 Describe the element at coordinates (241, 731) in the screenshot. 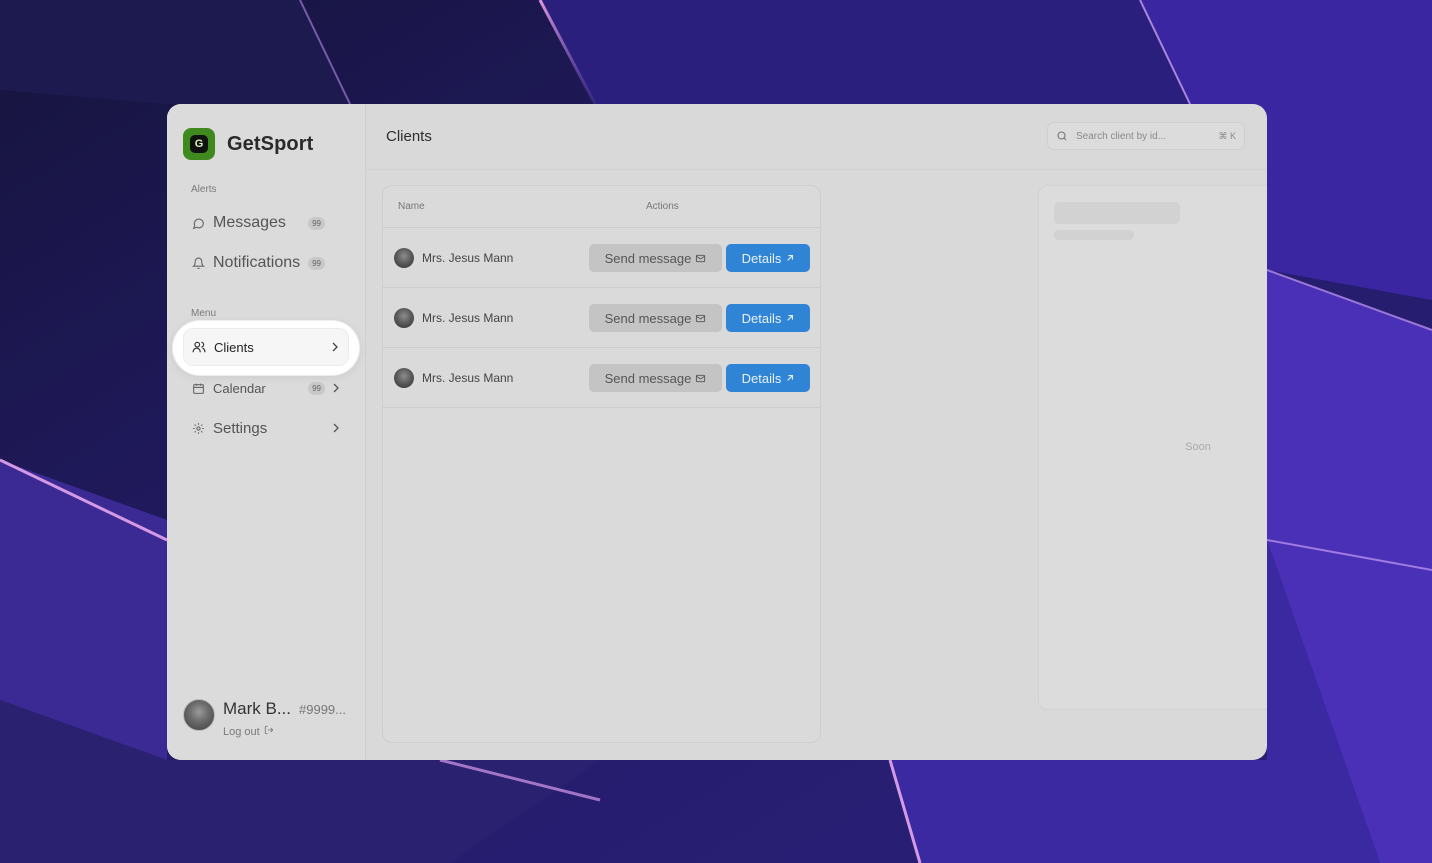

I see `logout-label: Log out` at that location.